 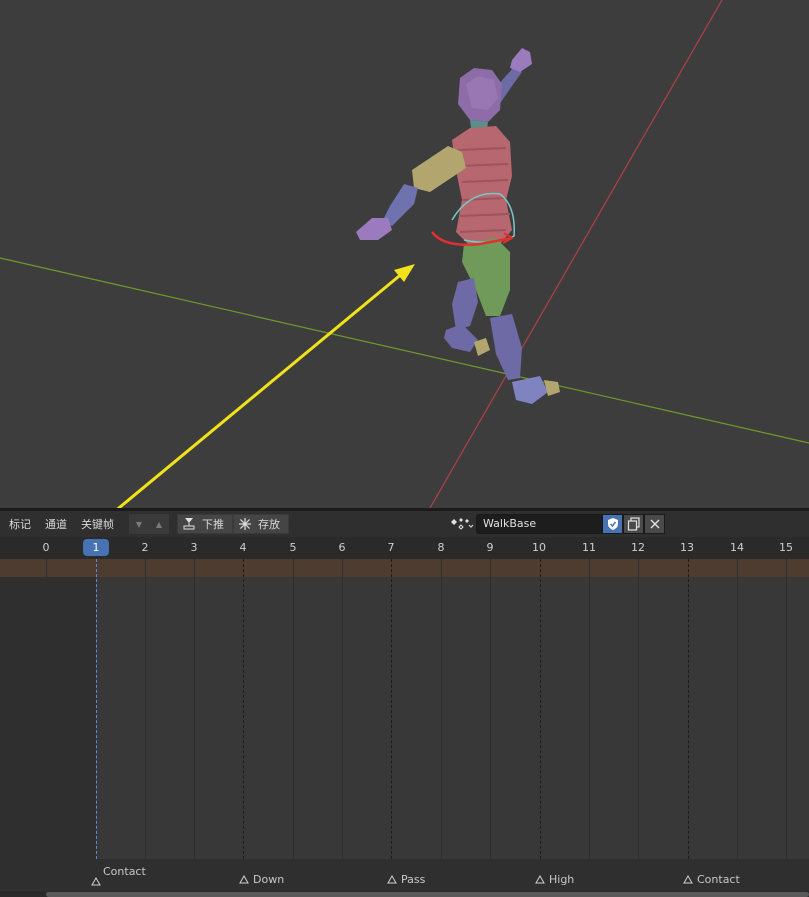 I want to click on frame-label: 15, so click(x=786, y=547).